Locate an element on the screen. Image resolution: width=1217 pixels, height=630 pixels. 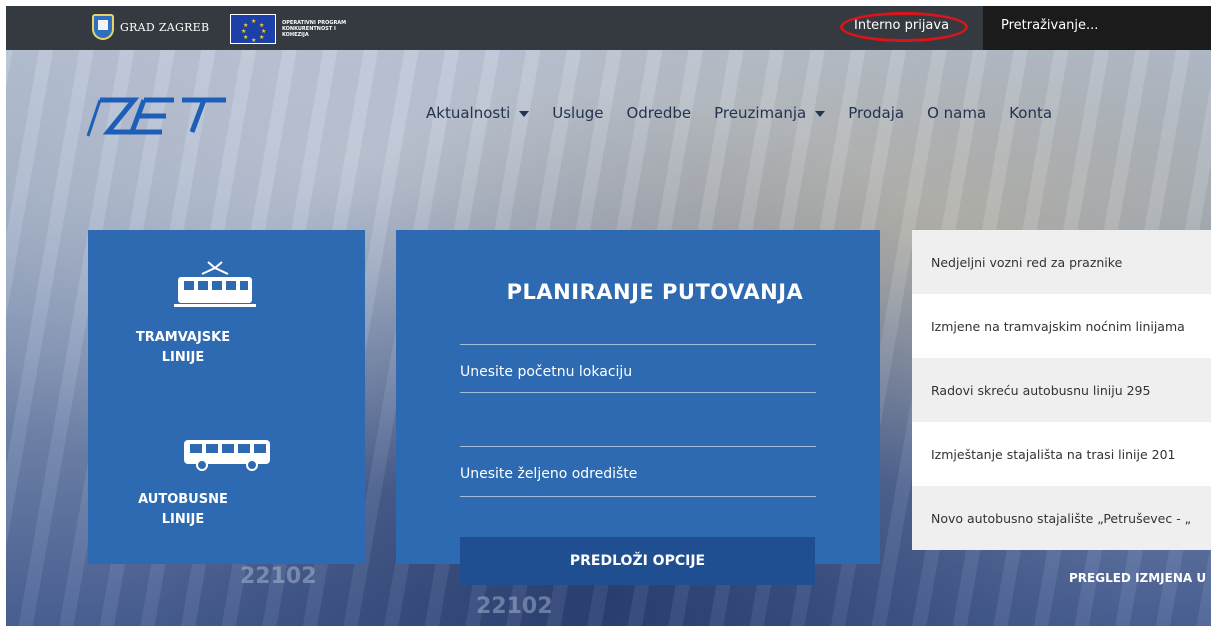
zagreb-coat-of-arms-icon is located at coordinates (103, 27).